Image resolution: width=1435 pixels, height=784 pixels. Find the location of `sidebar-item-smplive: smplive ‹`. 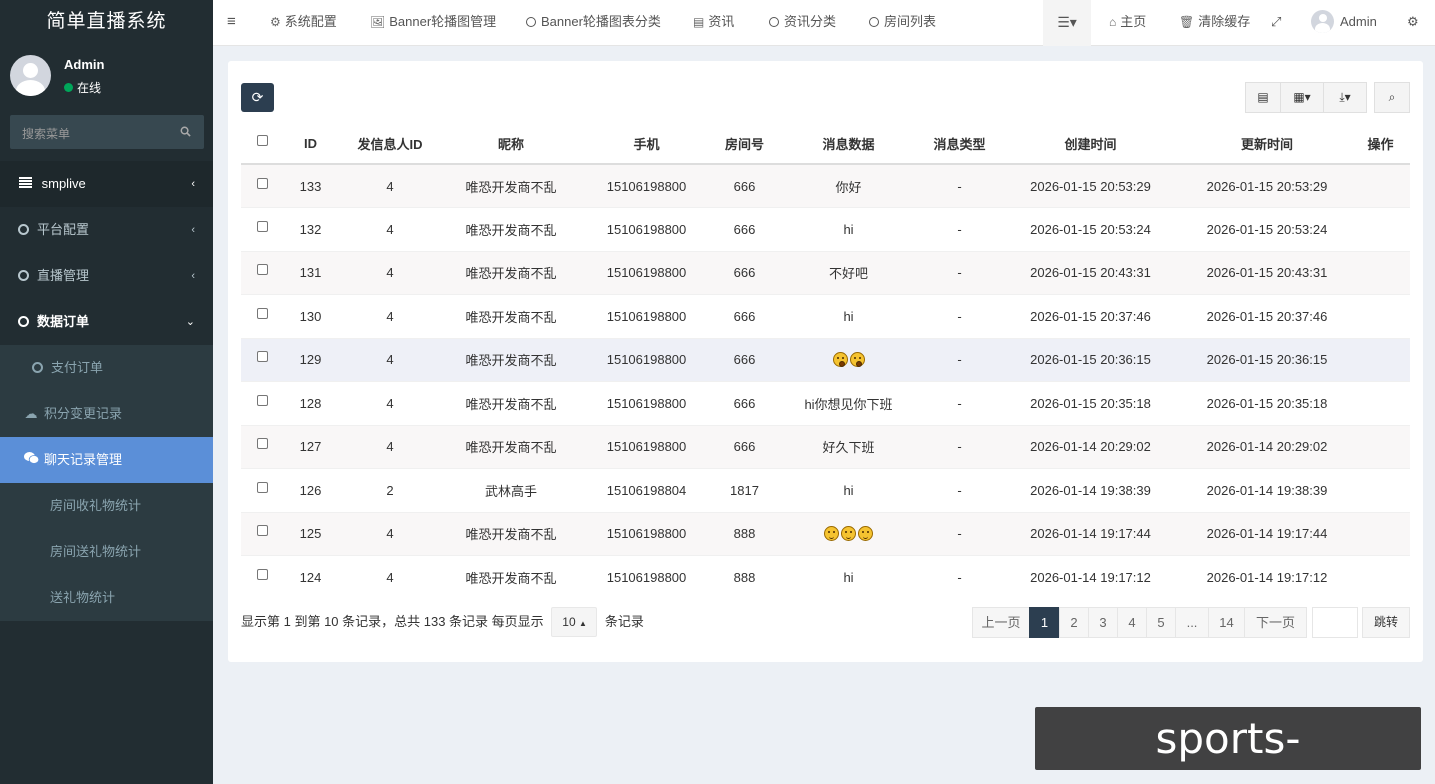

sidebar-item-smplive: smplive ‹ is located at coordinates (106, 184).